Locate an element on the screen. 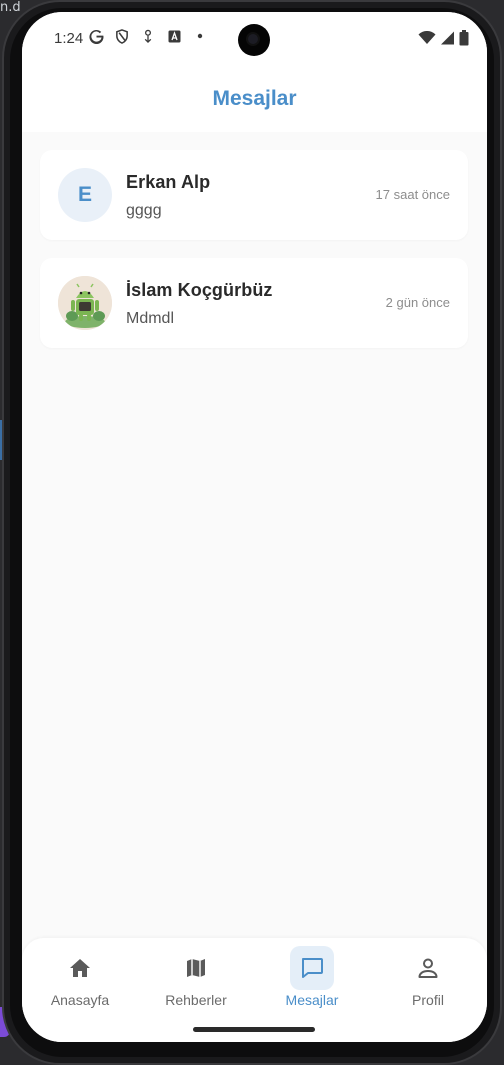 This screenshot has width=504, height=1065. nav-label: Anasayfa is located at coordinates (80, 1000).